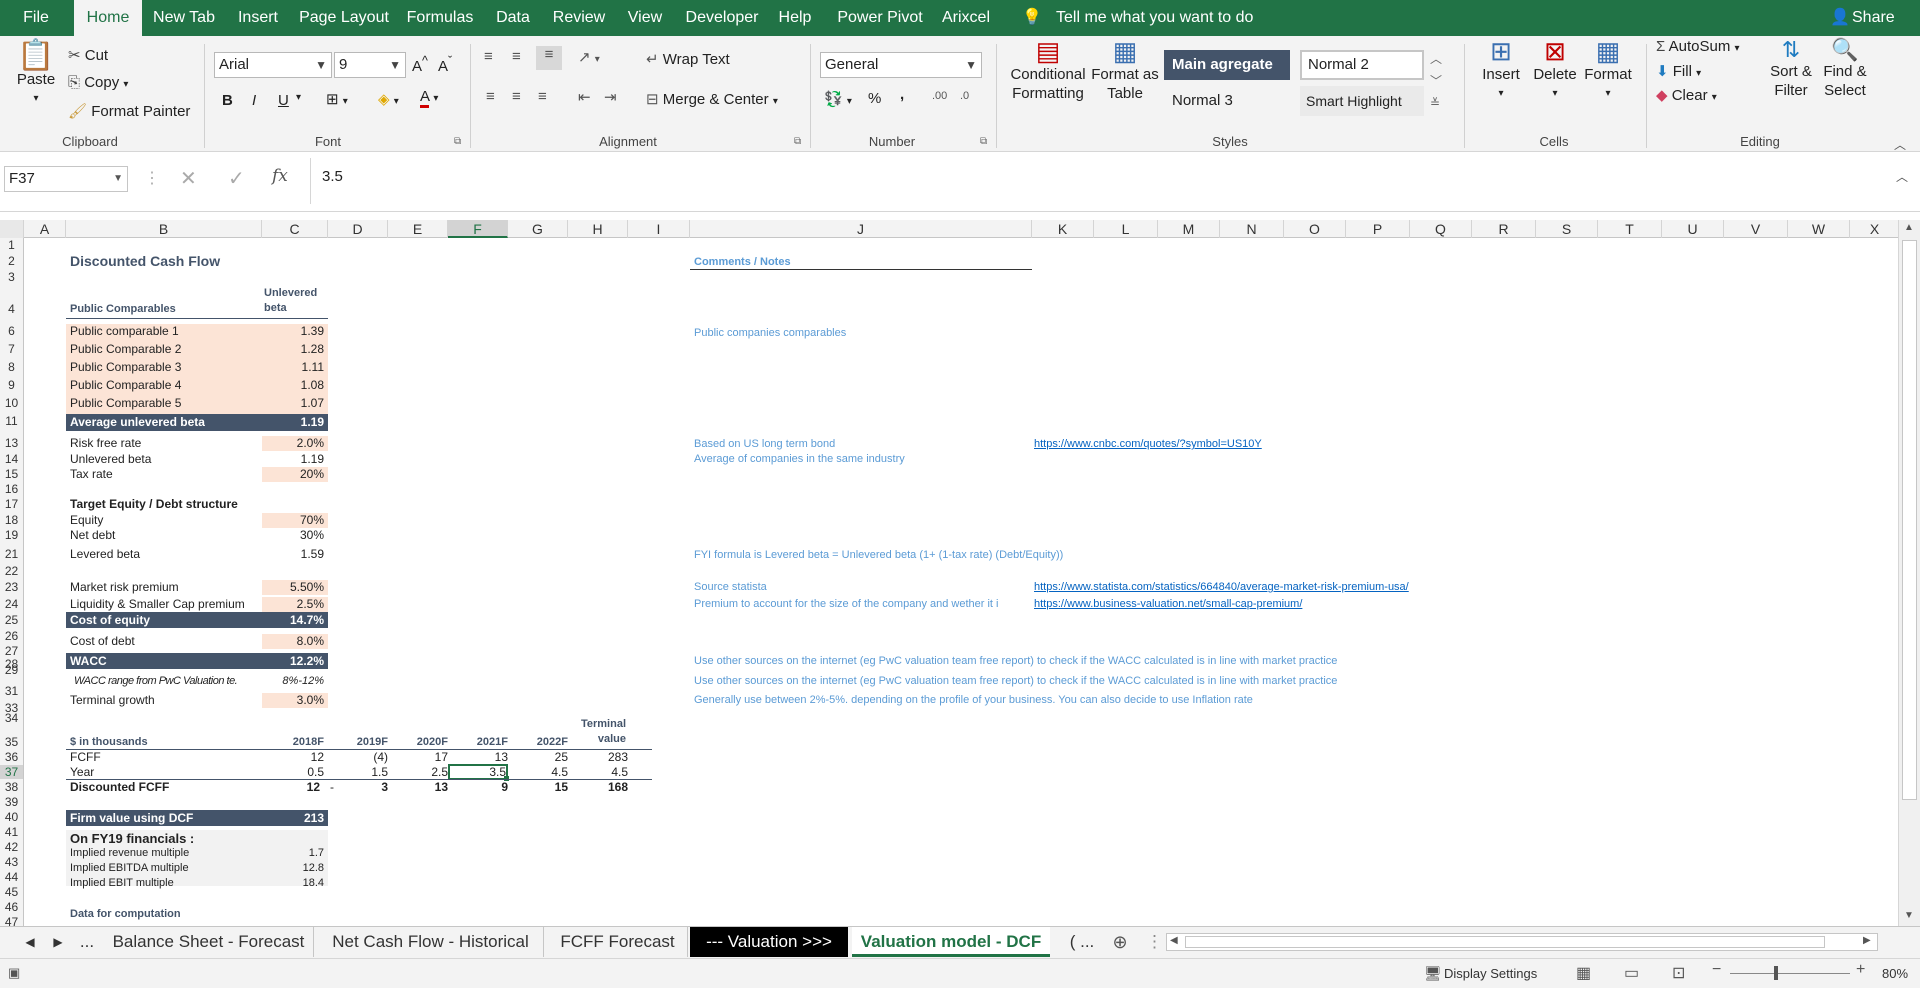 The height and width of the screenshot is (988, 1920). I want to click on percent-button: %, so click(874, 98).